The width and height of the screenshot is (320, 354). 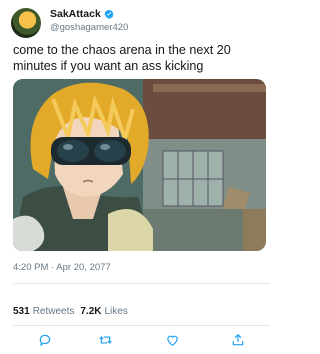 What do you see at coordinates (62, 267) in the screenshot?
I see `timestamp: 4:20 PM · Apr 20, 2077` at bounding box center [62, 267].